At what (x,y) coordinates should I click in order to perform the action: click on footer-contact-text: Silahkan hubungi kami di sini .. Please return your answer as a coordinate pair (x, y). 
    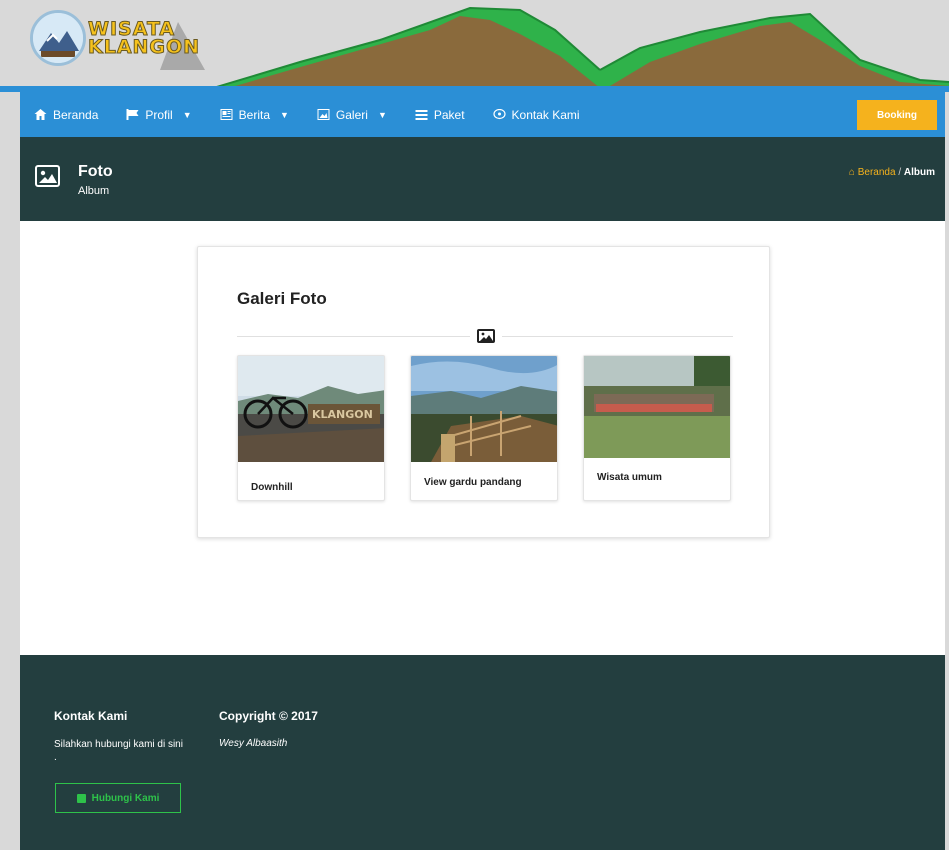
    Looking at the image, I should click on (118, 751).